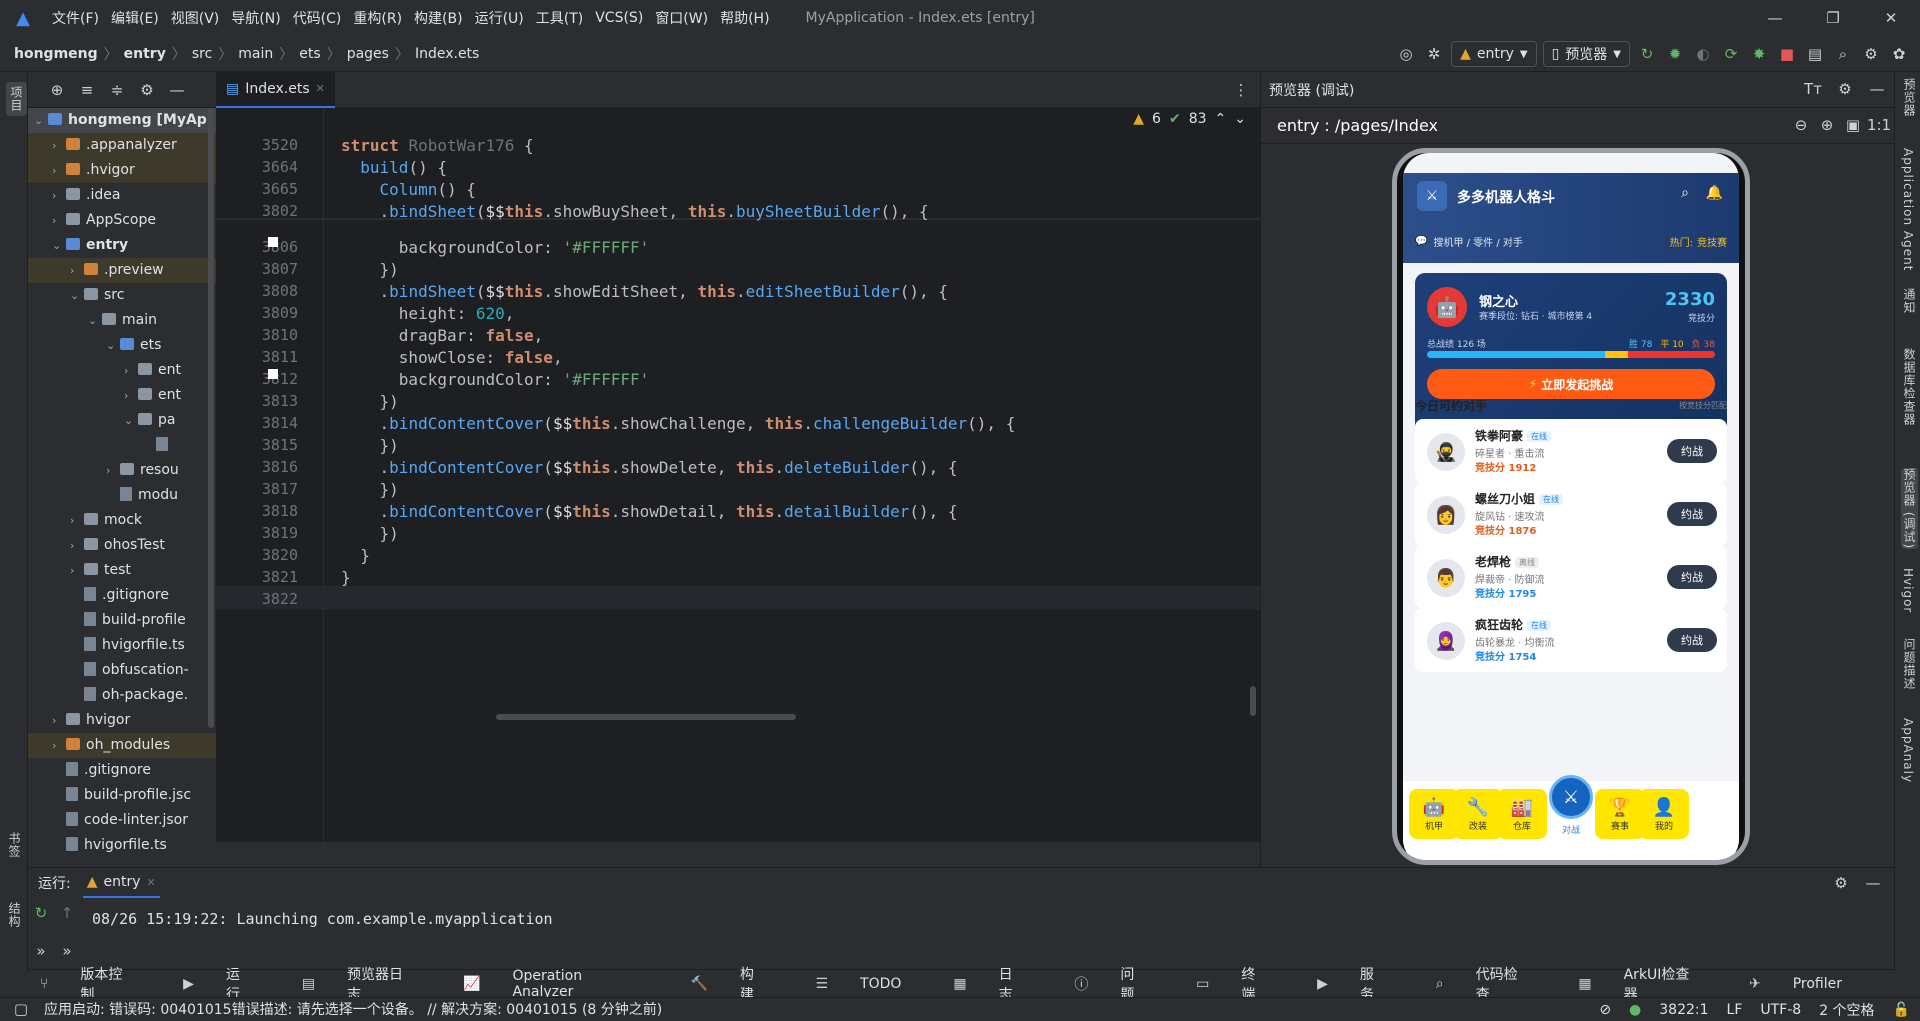  What do you see at coordinates (1221, 119) in the screenshot?
I see `chevron-up-icon: ⌃` at bounding box center [1221, 119].